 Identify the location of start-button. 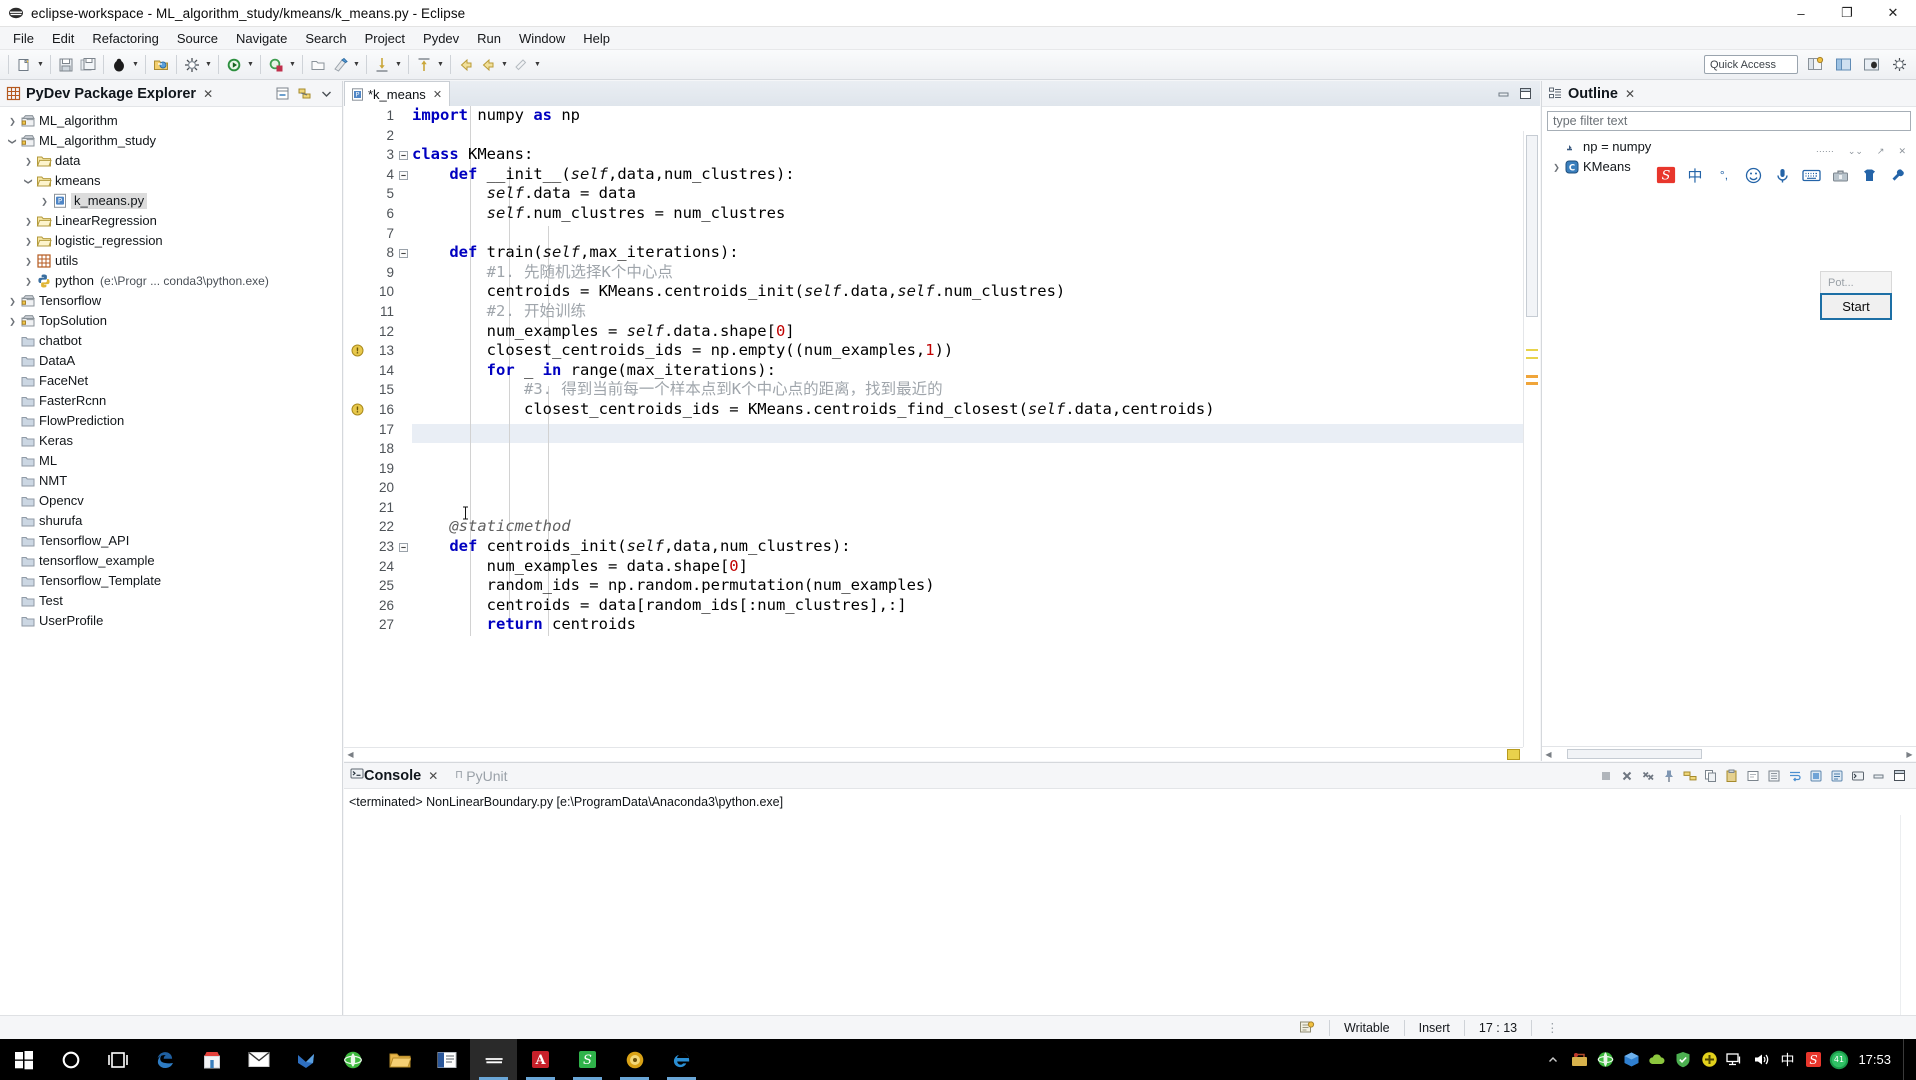
(23, 1059).